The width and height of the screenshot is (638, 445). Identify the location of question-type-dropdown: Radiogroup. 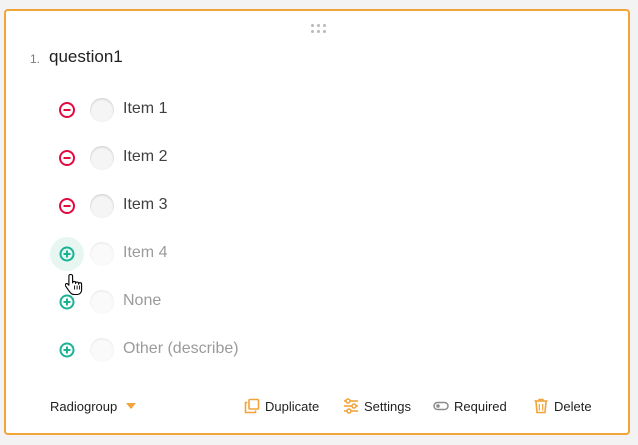
(93, 406).